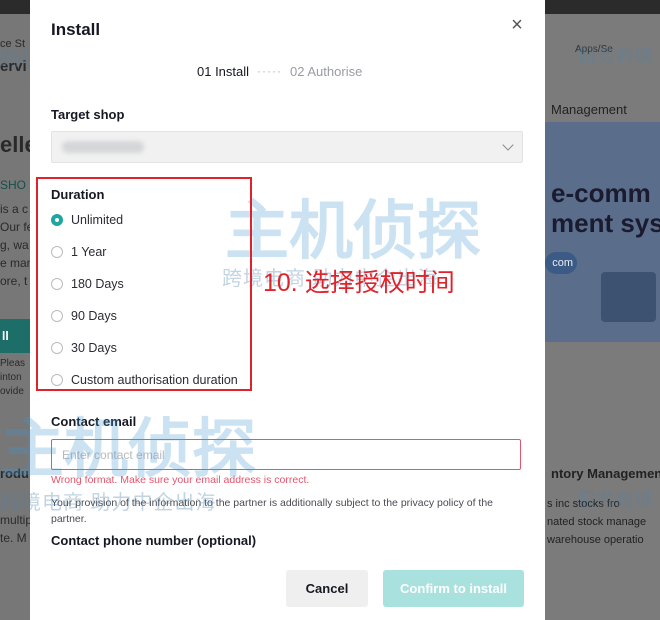  Describe the element at coordinates (88, 114) in the screenshot. I see `target-shop-label: Target shop` at that location.